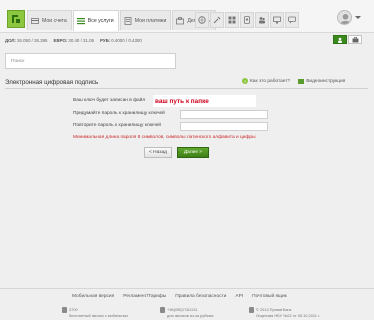 The height and width of the screenshot is (320, 374). I want to click on phone-icon, so click(162, 310).